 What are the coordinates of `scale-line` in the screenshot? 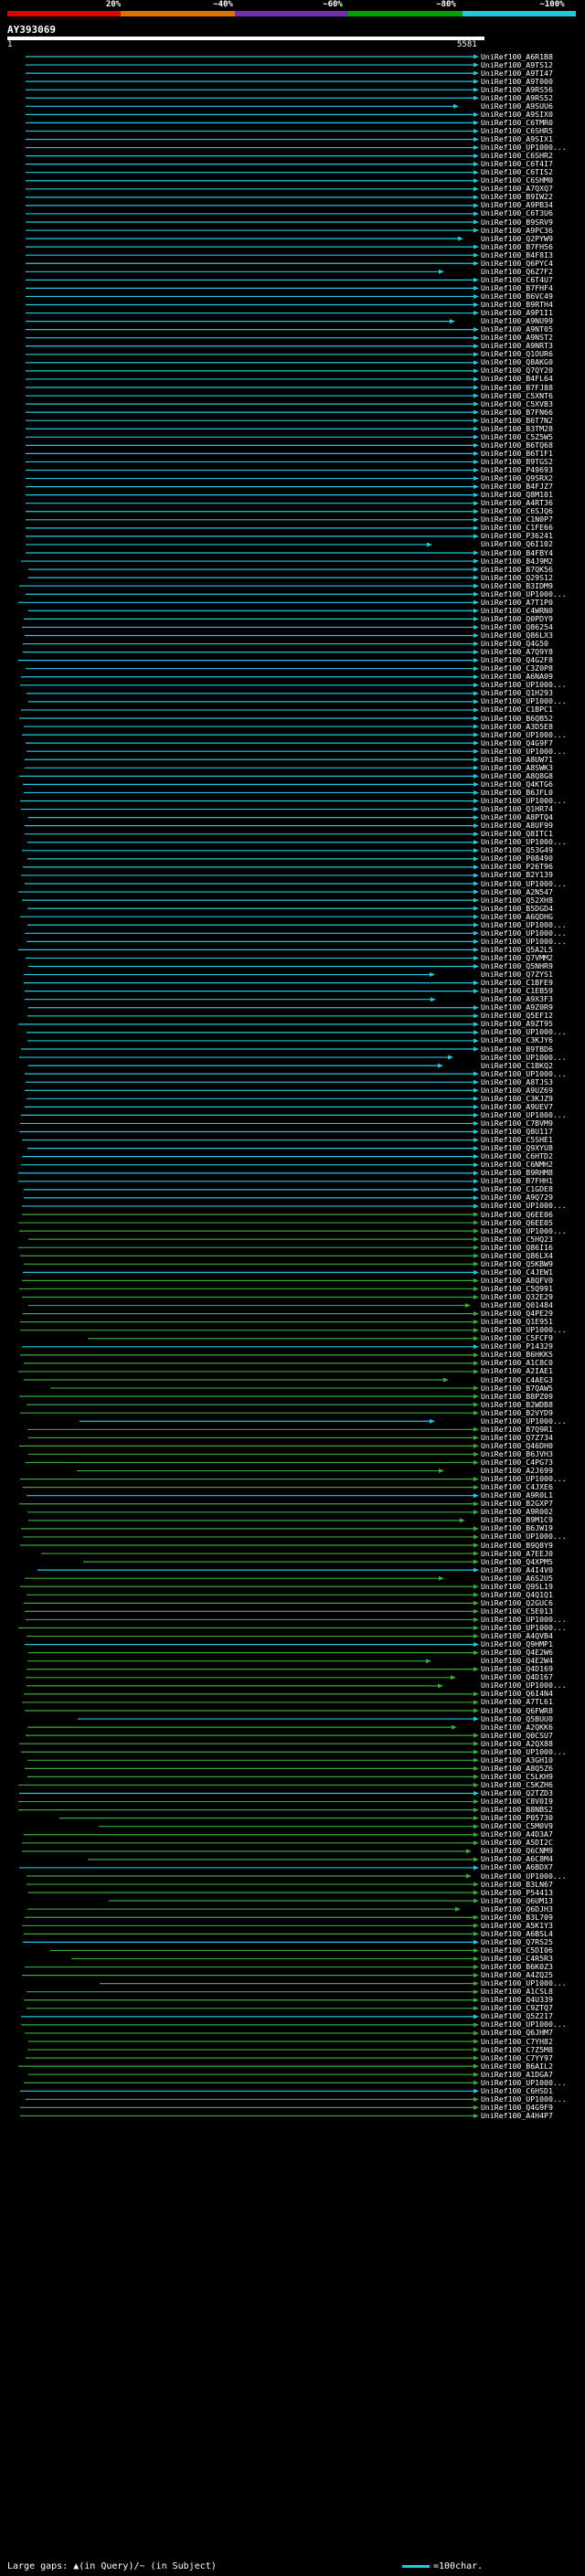 It's located at (416, 2566).